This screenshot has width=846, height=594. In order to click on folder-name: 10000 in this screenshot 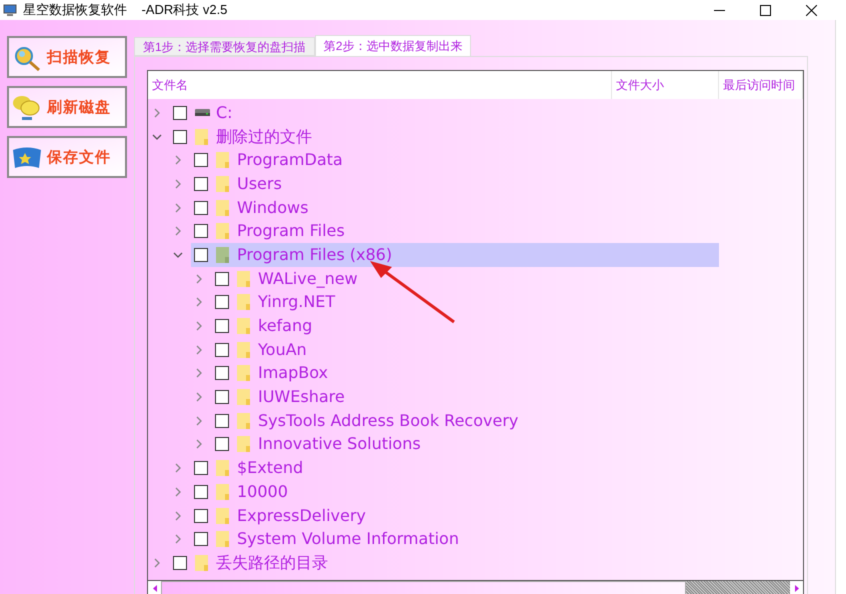, I will do `click(262, 492)`.